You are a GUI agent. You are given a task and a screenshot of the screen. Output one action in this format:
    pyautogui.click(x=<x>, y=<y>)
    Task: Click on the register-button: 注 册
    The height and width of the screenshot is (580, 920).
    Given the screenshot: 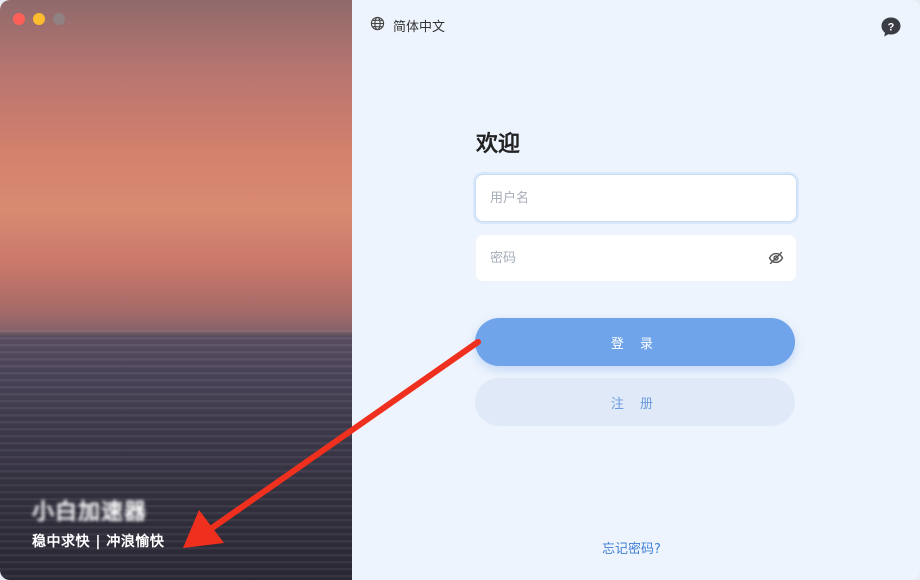 What is the action you would take?
    pyautogui.click(x=635, y=402)
    